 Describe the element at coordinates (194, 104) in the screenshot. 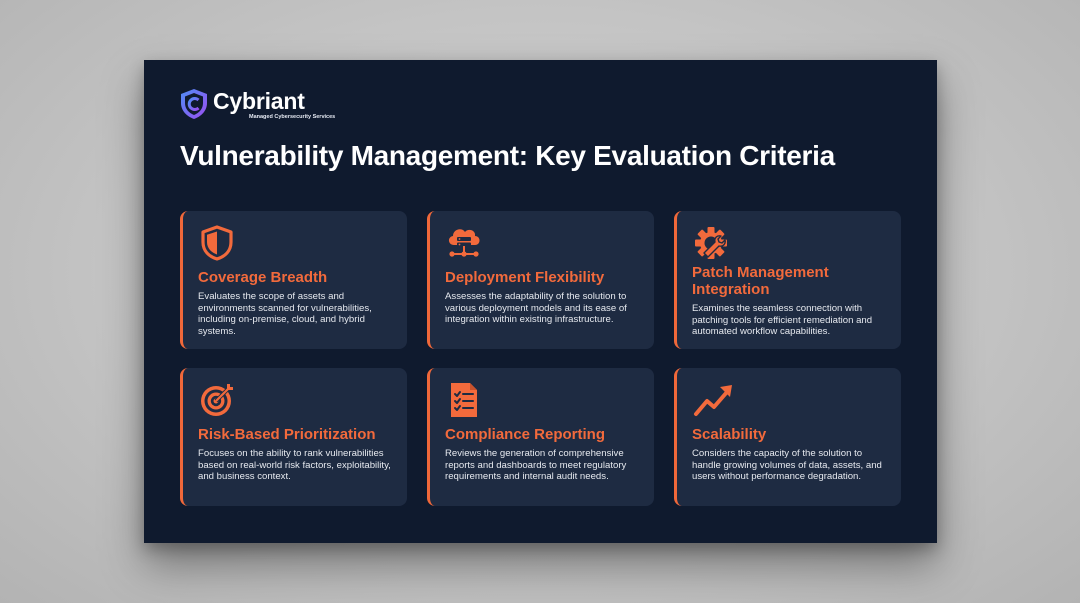

I see `shield-logo-icon` at that location.